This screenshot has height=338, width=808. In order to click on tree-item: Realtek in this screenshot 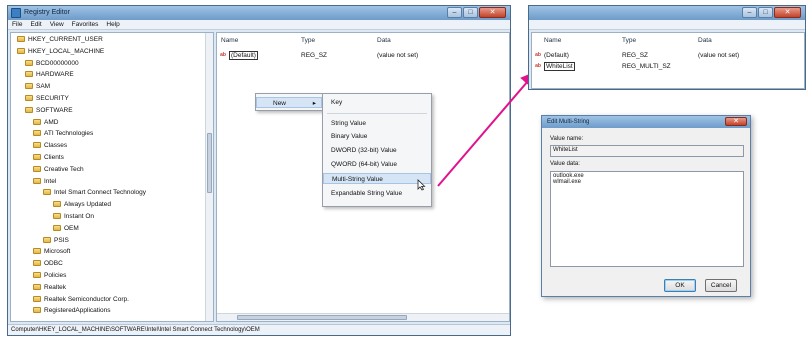, I will do `click(49, 287)`.